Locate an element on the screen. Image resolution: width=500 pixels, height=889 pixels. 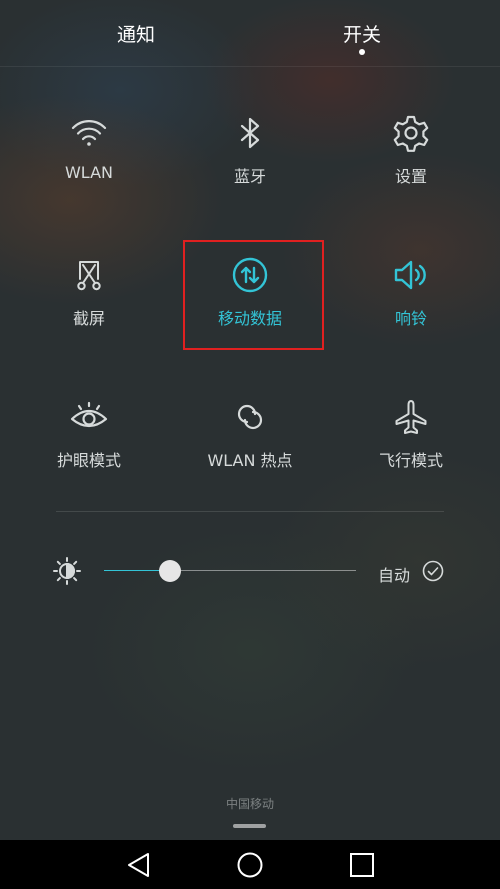
hotspot-icon is located at coordinates (250, 417).